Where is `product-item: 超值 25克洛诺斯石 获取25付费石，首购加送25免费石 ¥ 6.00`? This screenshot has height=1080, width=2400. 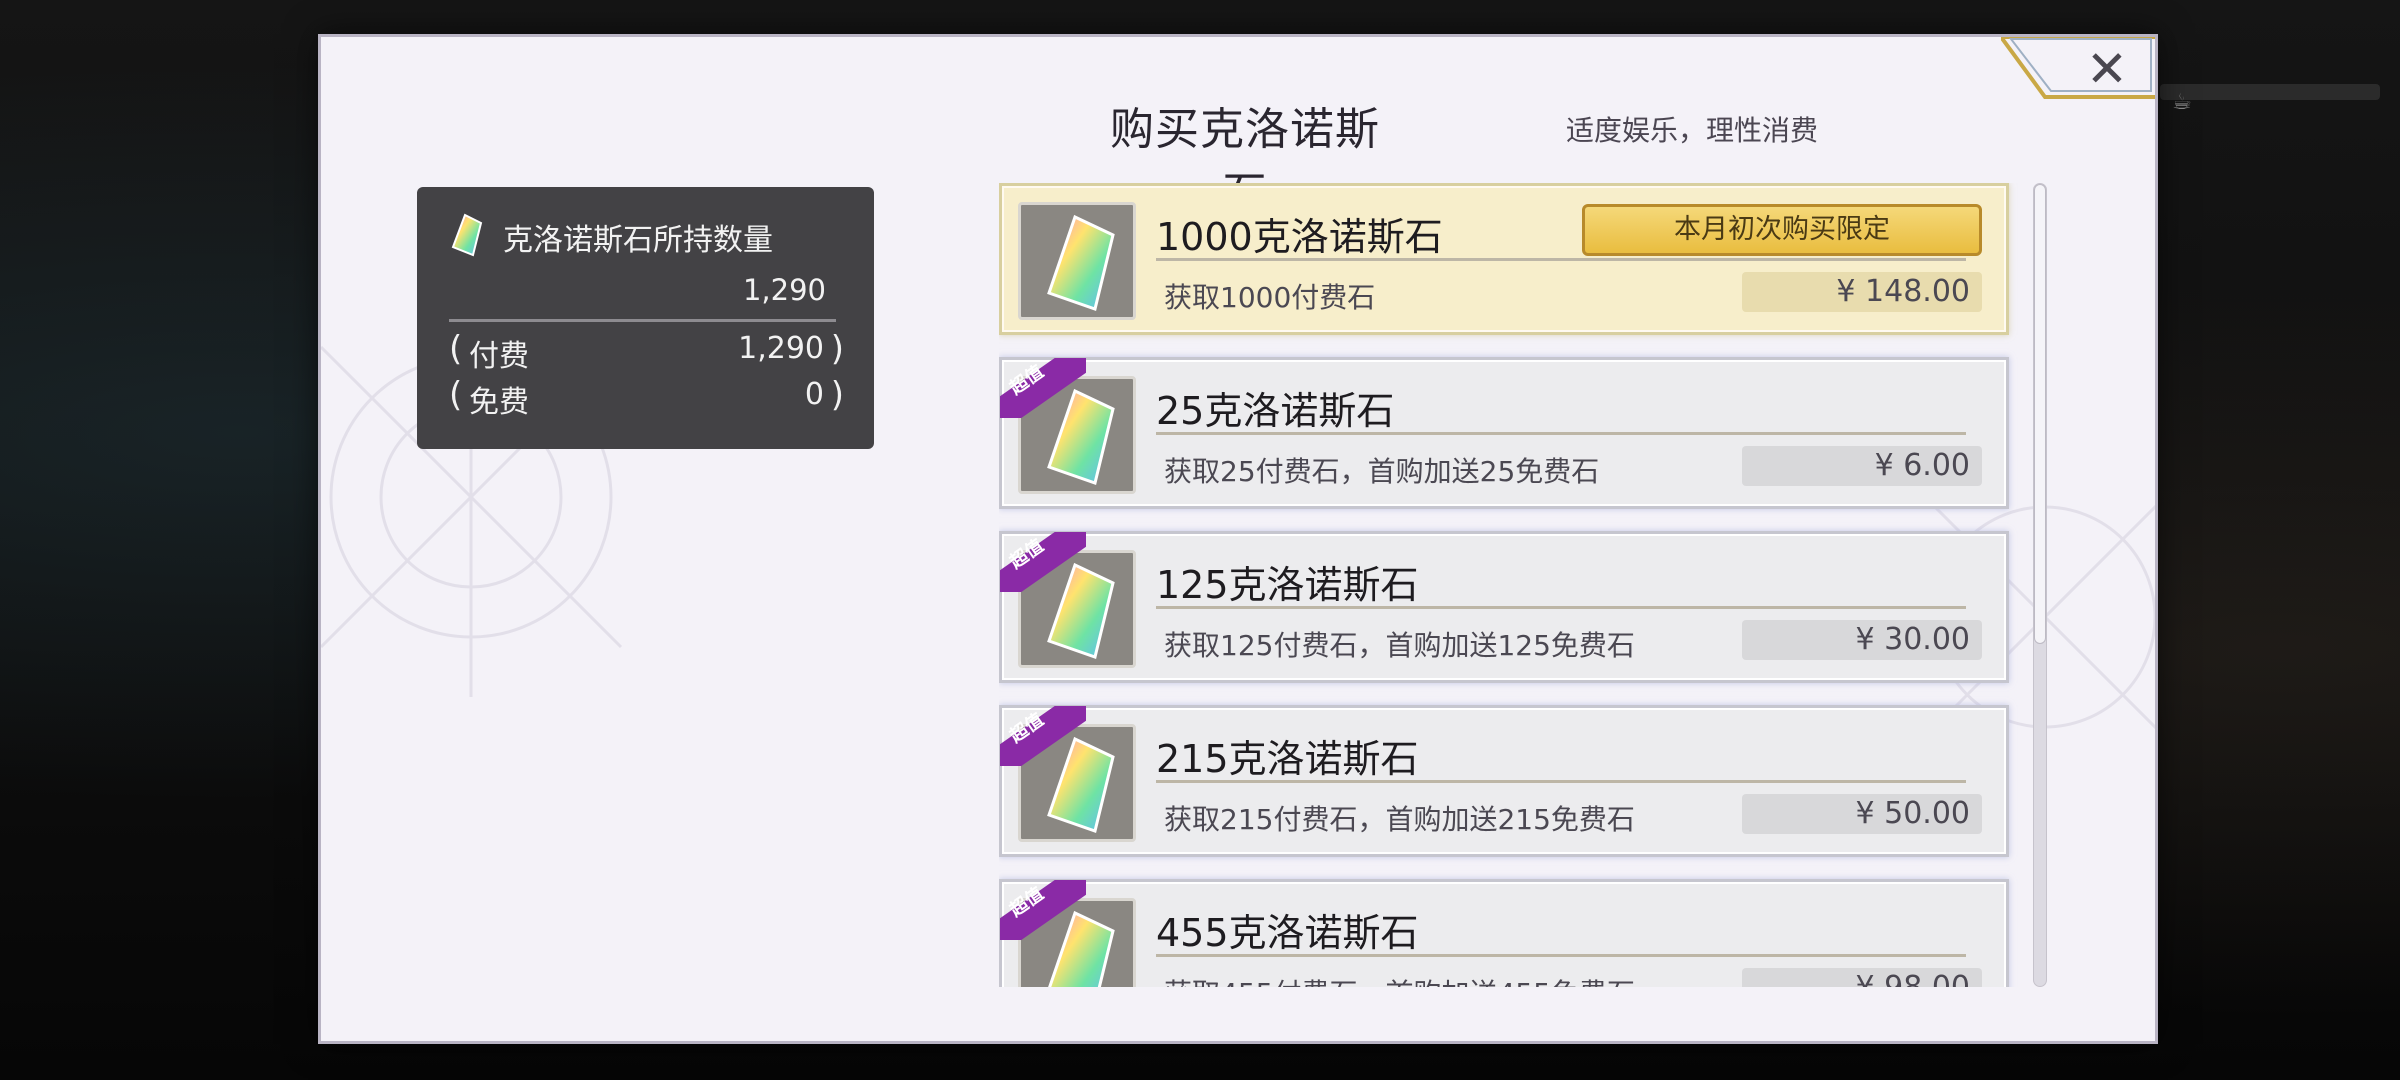 product-item: 超值 25克洛诺斯石 获取25付费石，首购加送25免费石 ¥ 6.00 is located at coordinates (1504, 433).